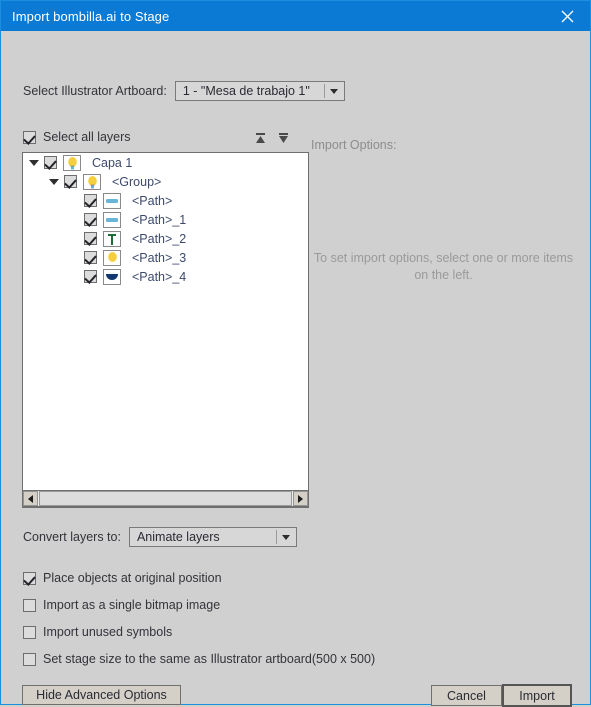 Image resolution: width=591 pixels, height=707 pixels. What do you see at coordinates (165, 181) in the screenshot?
I see `tree-row: <Group>` at bounding box center [165, 181].